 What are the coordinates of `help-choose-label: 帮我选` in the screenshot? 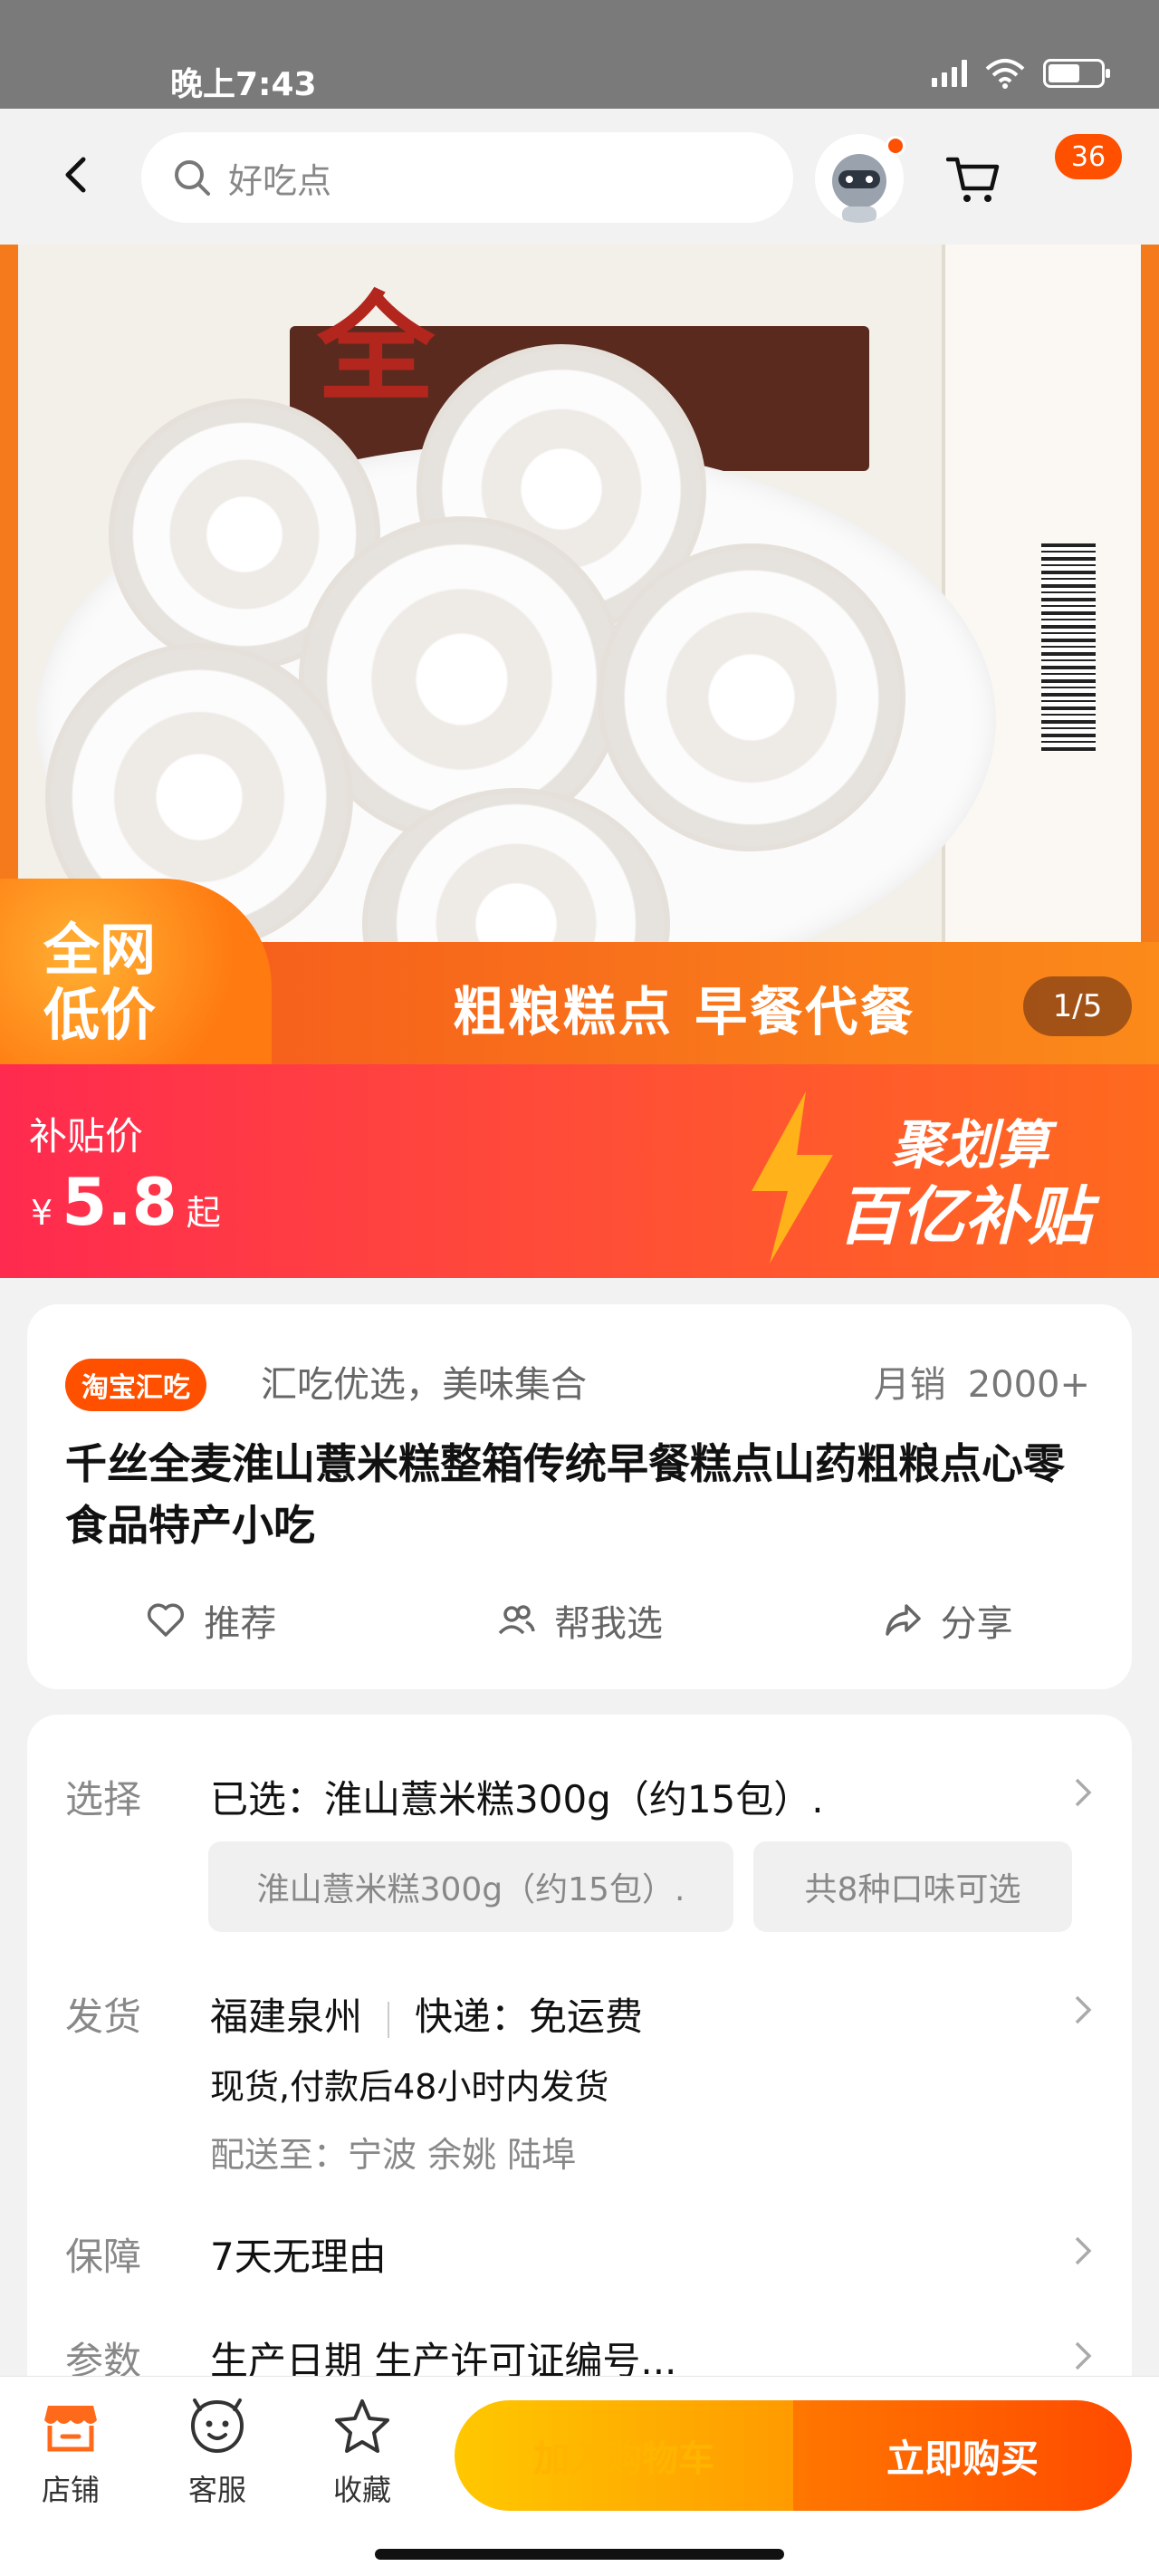 It's located at (608, 1624).